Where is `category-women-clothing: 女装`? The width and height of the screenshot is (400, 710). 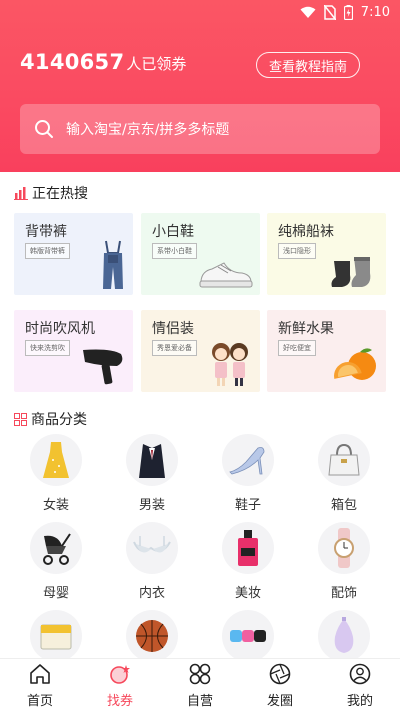 category-women-clothing: 女装 is located at coordinates (56, 479).